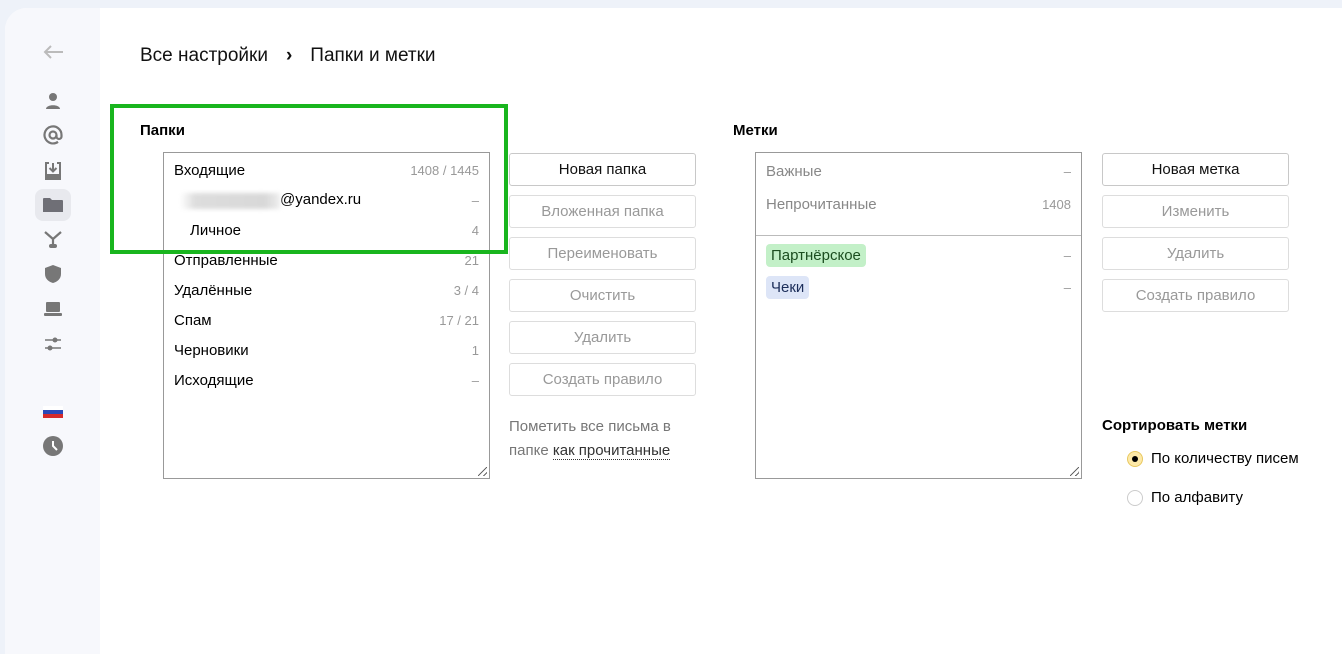 This screenshot has width=1342, height=654. I want to click on folder-row: Исходящие –, so click(326, 380).